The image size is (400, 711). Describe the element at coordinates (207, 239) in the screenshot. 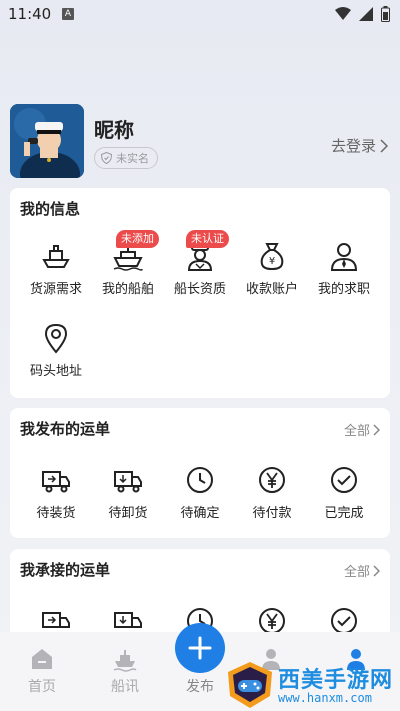

I see `not-verified-tag: 未认证` at that location.